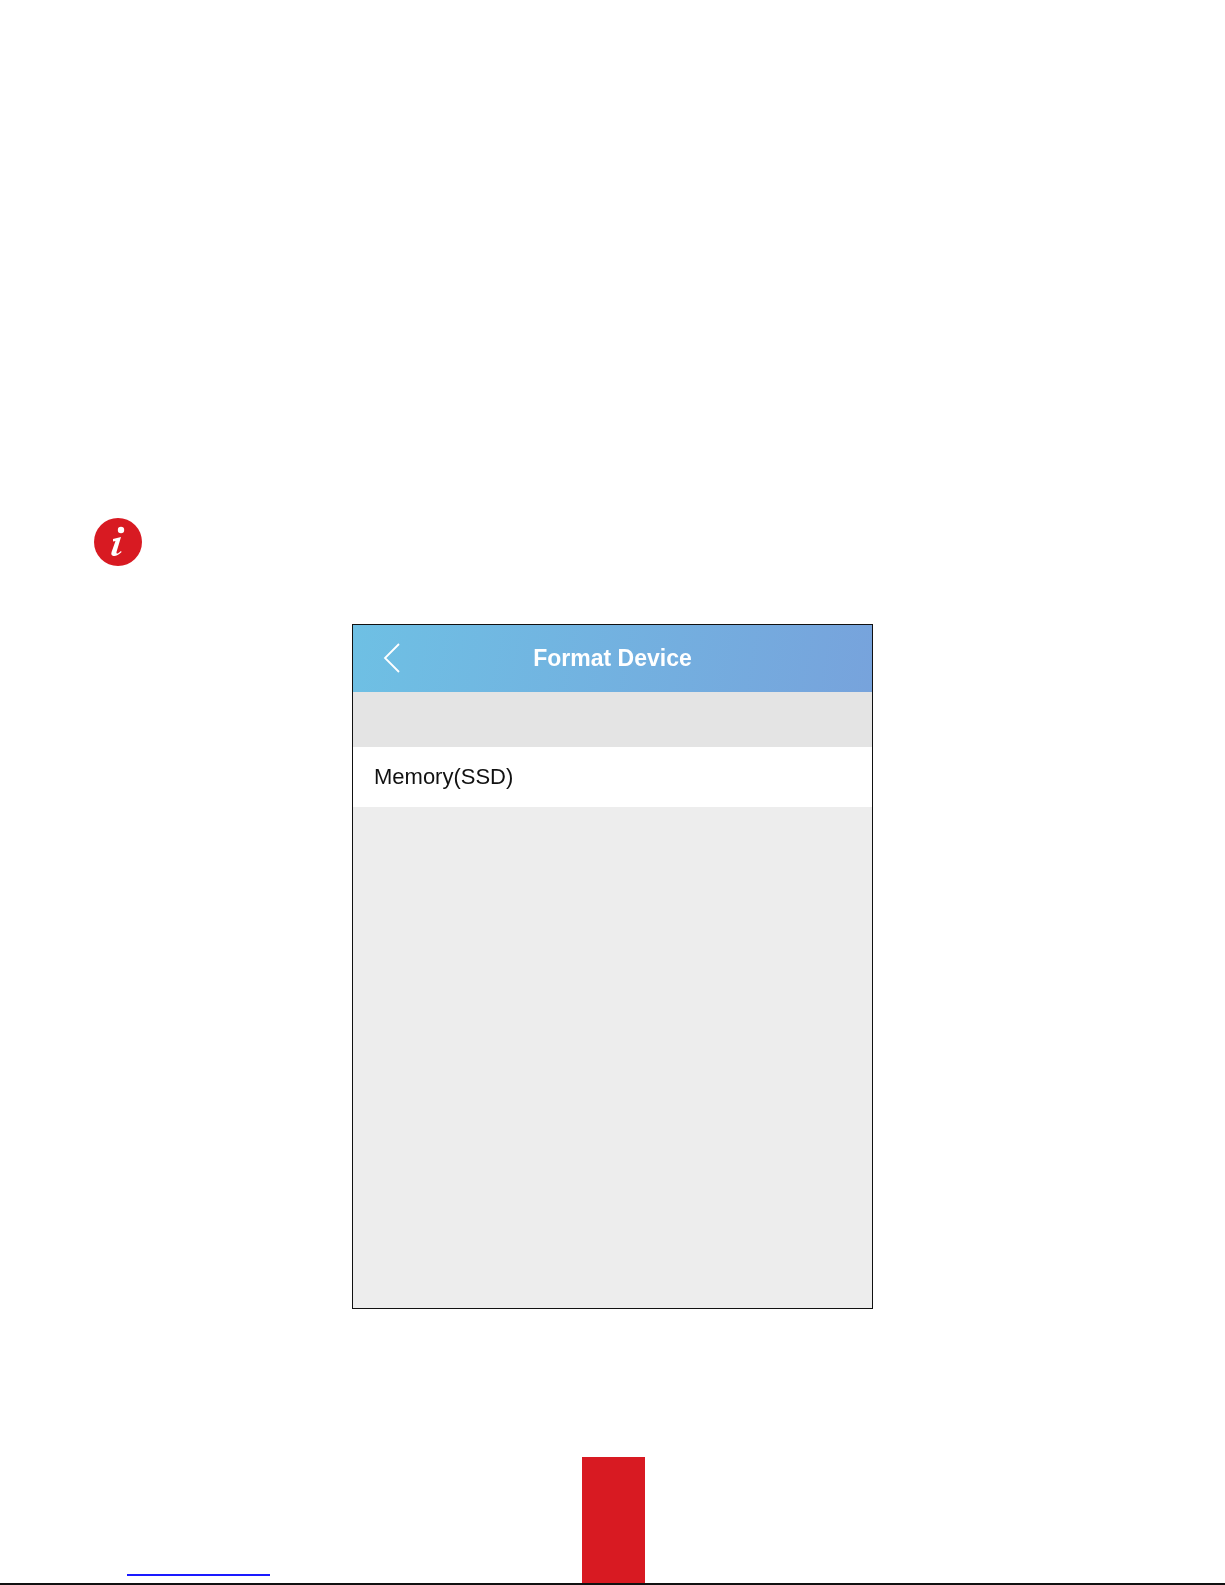  What do you see at coordinates (612, 777) in the screenshot?
I see `list-item: Memory(SSD)` at bounding box center [612, 777].